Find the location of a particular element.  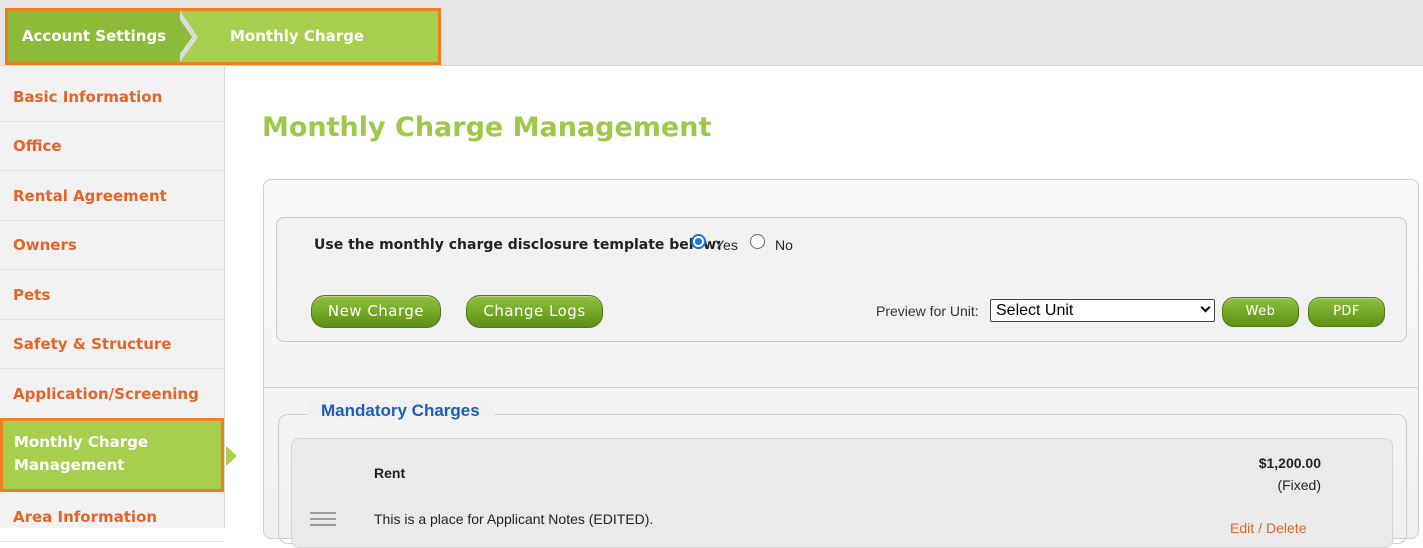

chevron-down-icon is located at coordinates (1205, 307).